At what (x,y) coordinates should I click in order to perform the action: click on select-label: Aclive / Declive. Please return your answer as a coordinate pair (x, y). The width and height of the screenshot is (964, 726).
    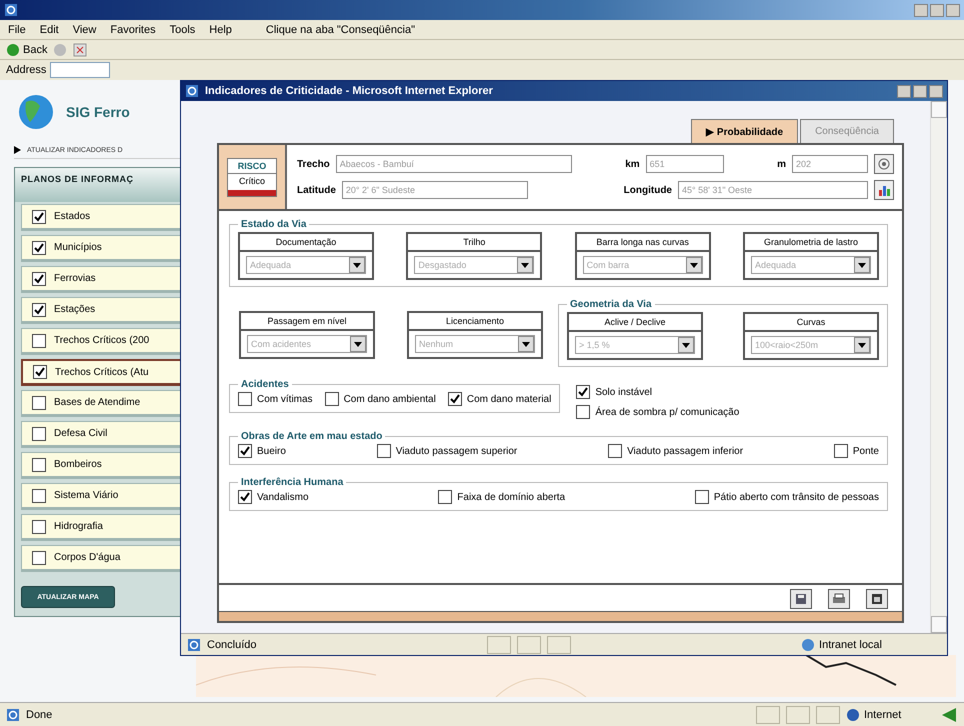
    Looking at the image, I should click on (635, 323).